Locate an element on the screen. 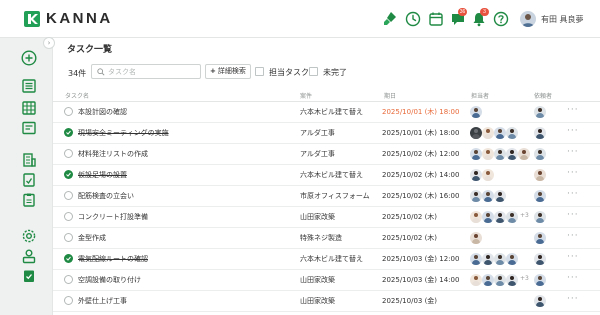  assigned-filter-label: 担当タスク is located at coordinates (289, 72).